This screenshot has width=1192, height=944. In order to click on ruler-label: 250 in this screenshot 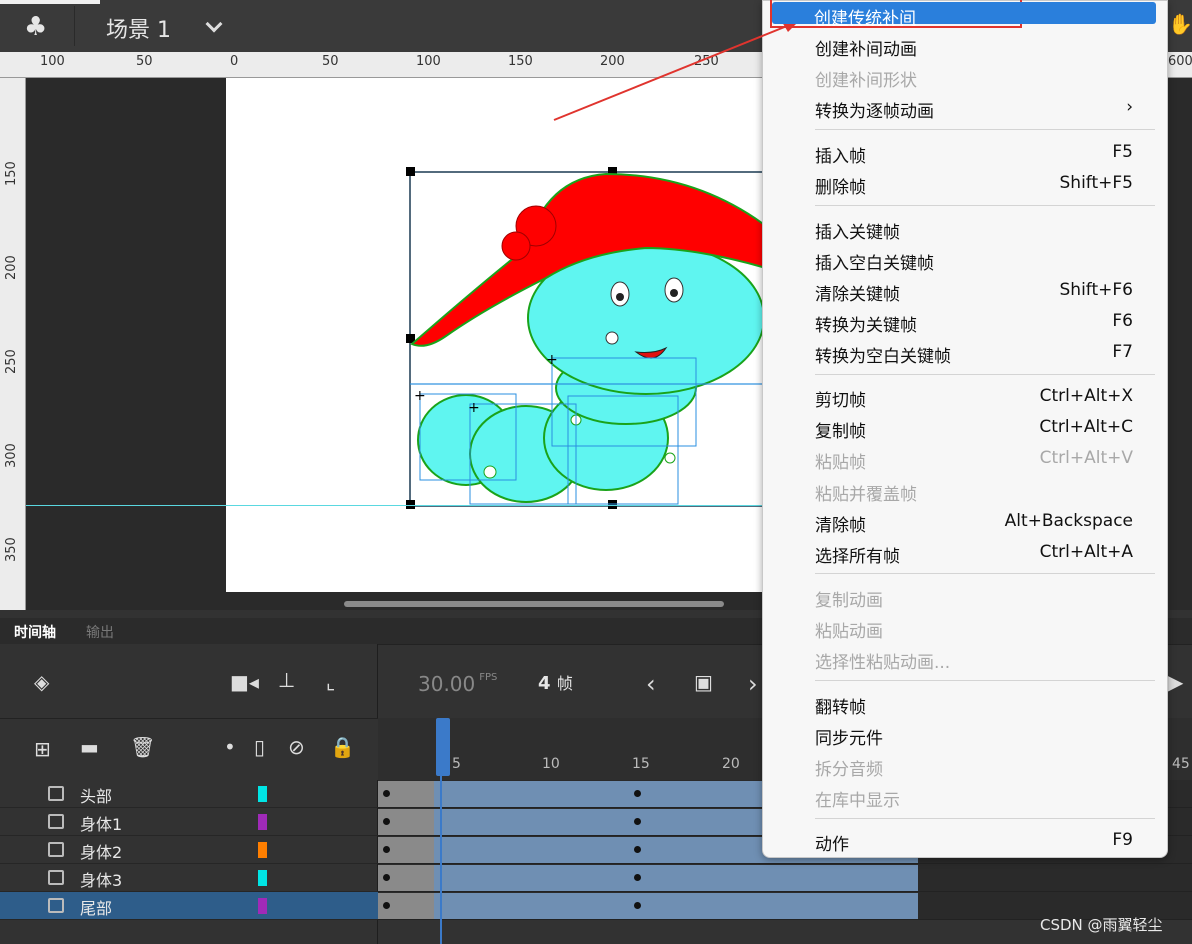, I will do `click(11, 361)`.